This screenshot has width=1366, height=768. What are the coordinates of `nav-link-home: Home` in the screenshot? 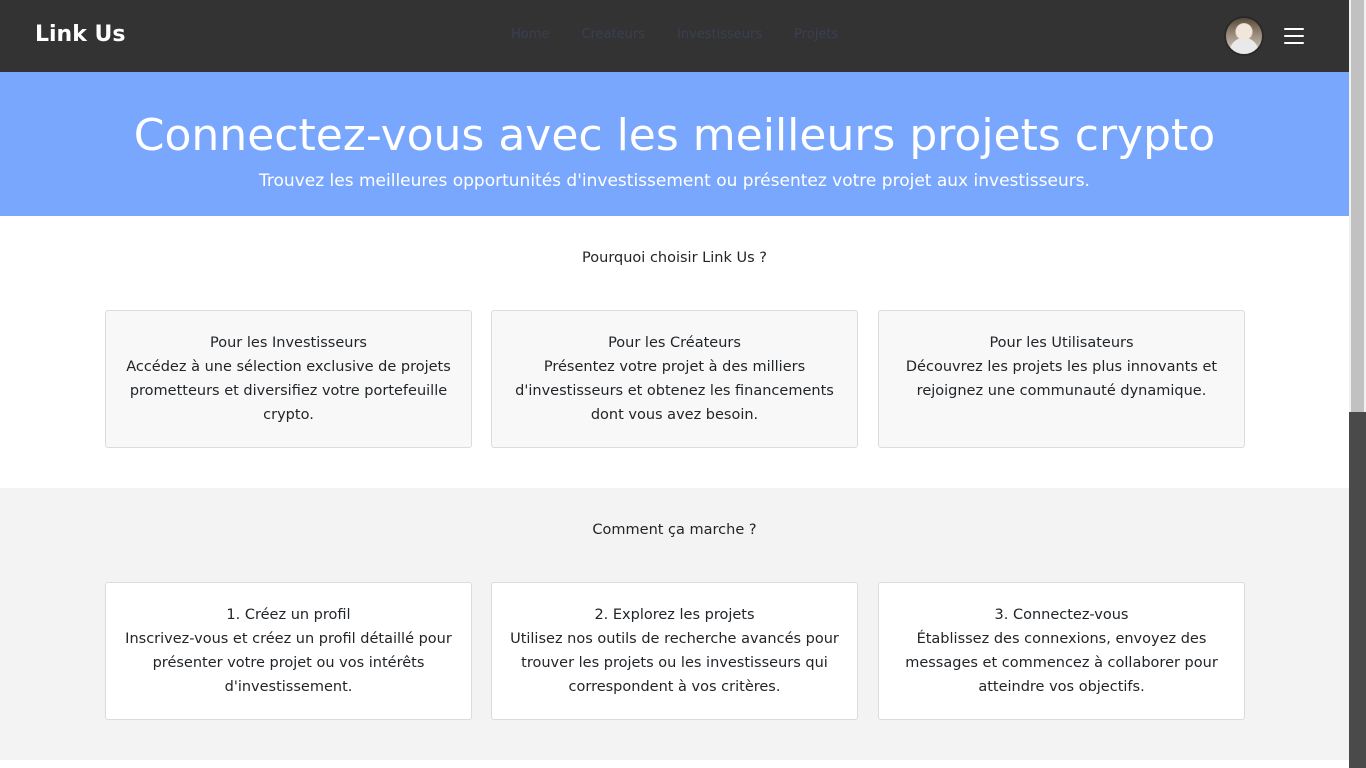 It's located at (530, 34).